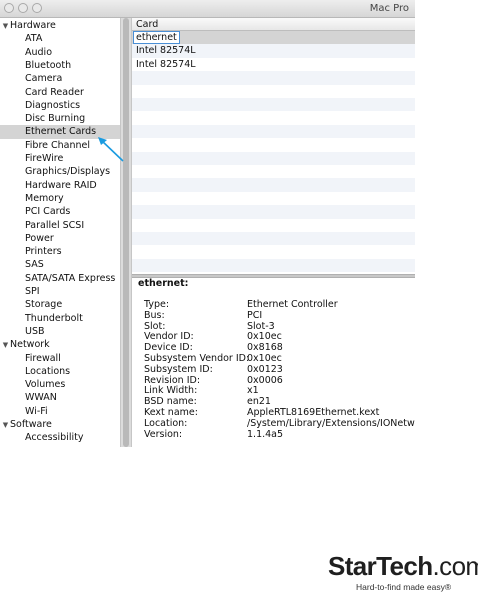 This screenshot has width=478, height=596. I want to click on detail-label: Version:, so click(163, 434).